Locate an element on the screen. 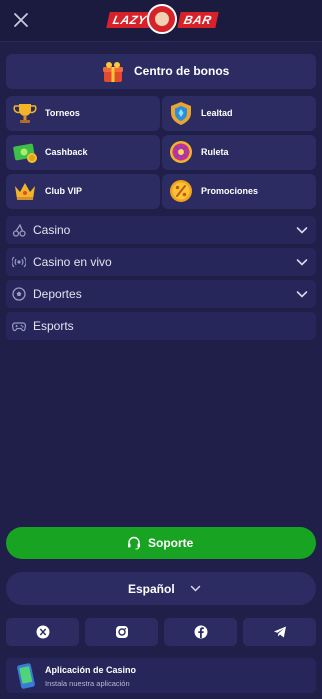 The image size is (322, 699). percent-coin-icon is located at coordinates (181, 191).